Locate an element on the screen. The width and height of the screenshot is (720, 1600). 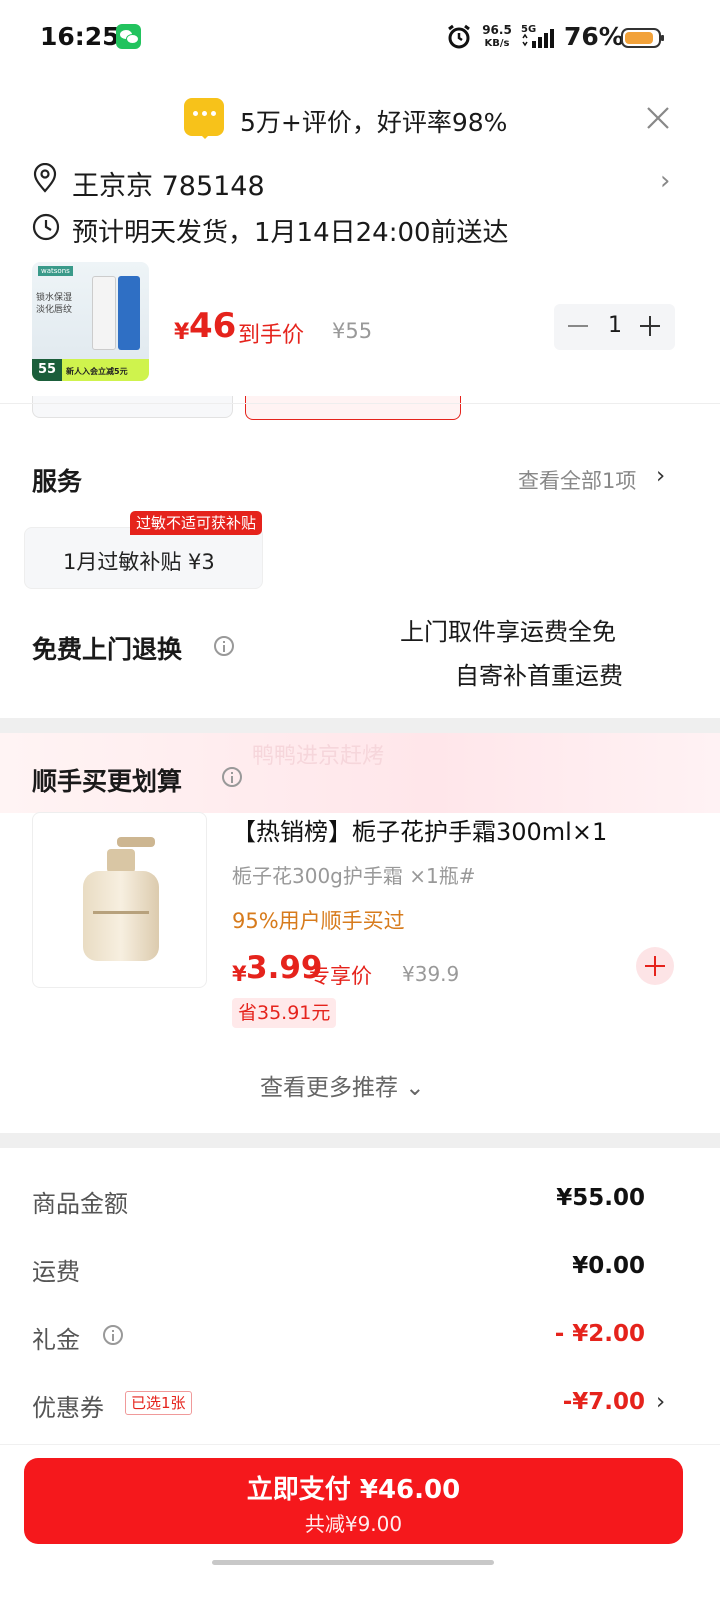
option-tab is located at coordinates (132, 407).